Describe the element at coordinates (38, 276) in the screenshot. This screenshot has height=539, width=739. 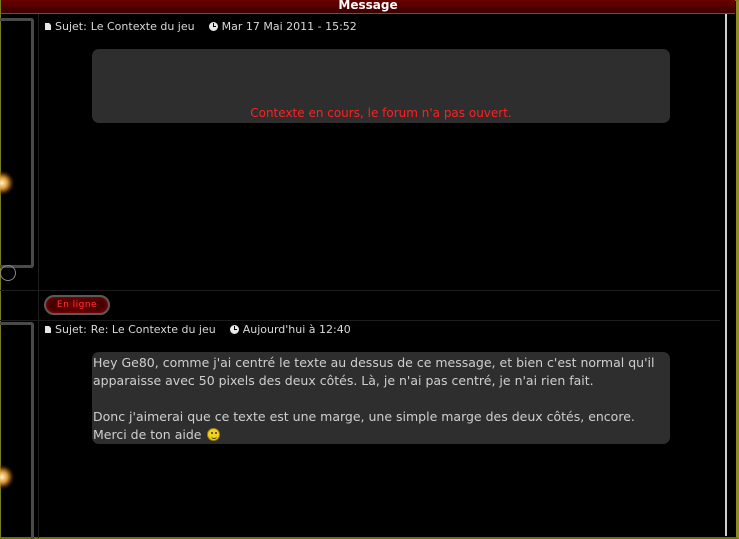
I see `column-divider` at that location.